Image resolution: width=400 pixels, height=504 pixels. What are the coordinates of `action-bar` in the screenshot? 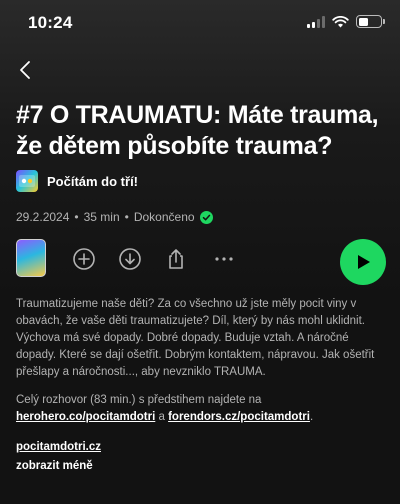 It's located at (201, 262).